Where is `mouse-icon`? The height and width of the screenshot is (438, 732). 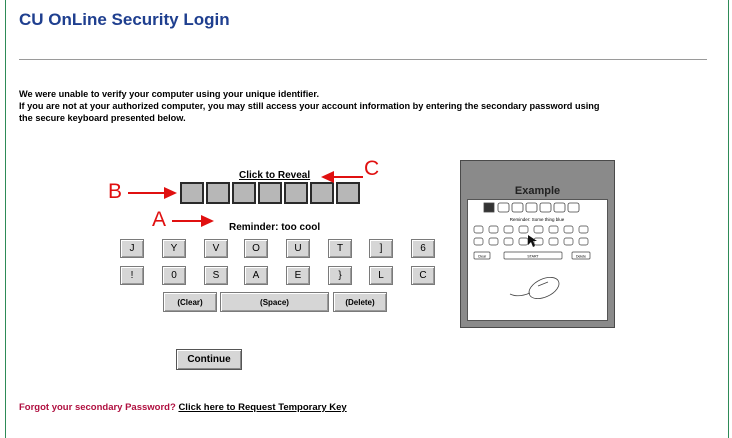 mouse-icon is located at coordinates (534, 288).